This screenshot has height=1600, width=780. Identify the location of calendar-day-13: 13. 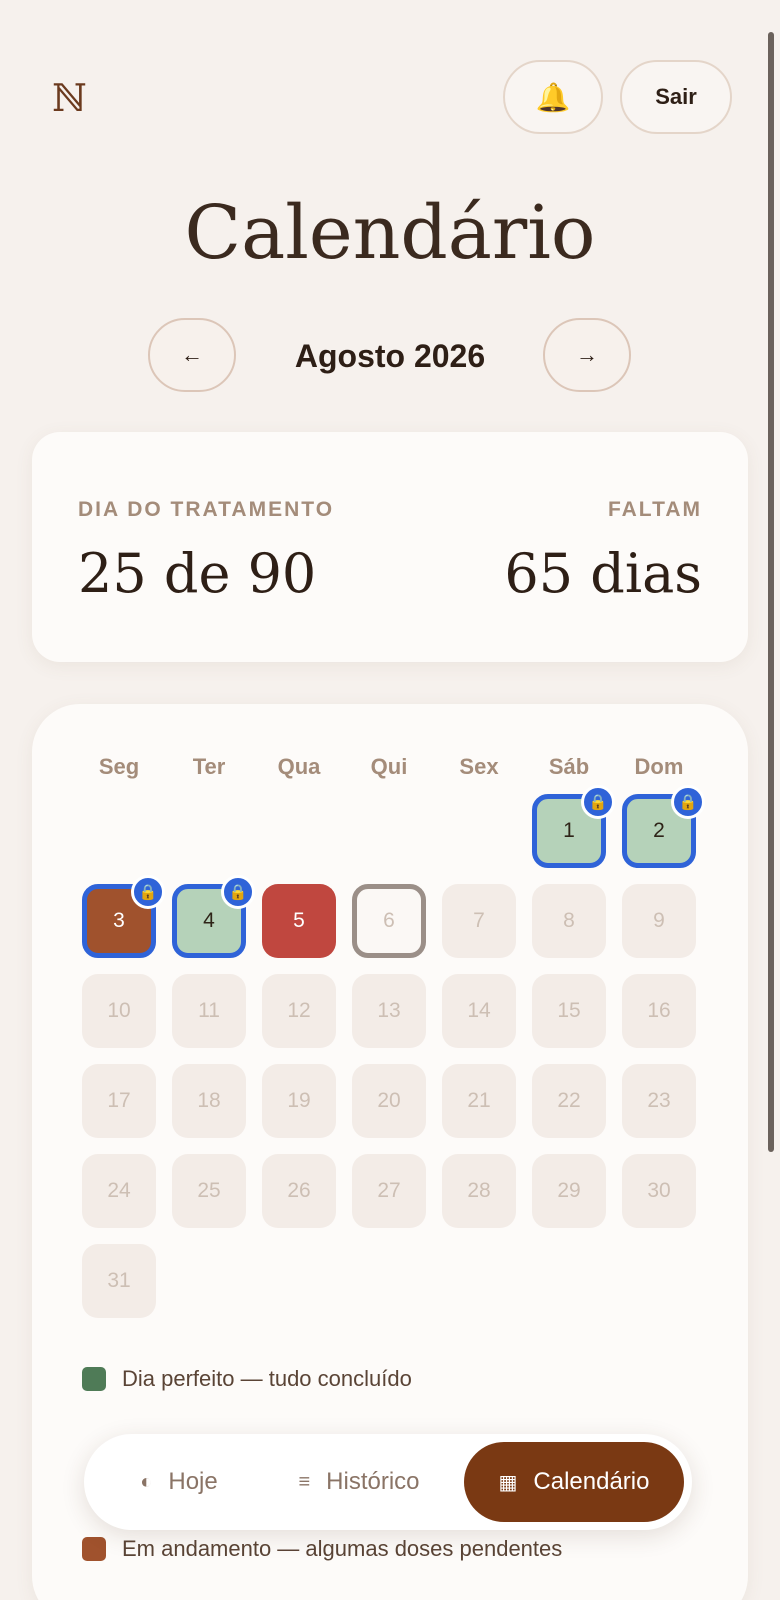
(389, 1011).